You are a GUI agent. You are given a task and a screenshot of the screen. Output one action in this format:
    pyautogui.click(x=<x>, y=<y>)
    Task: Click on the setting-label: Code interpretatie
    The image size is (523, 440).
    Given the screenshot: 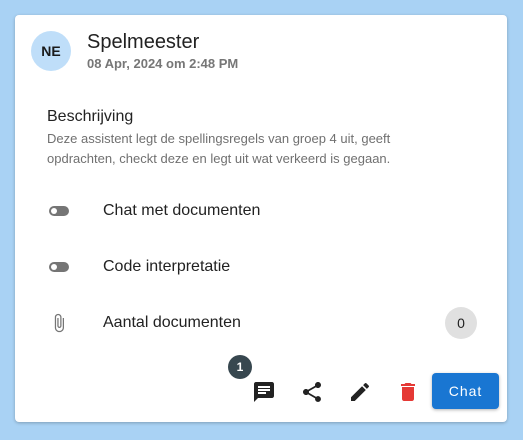 What is the action you would take?
    pyautogui.click(x=167, y=266)
    